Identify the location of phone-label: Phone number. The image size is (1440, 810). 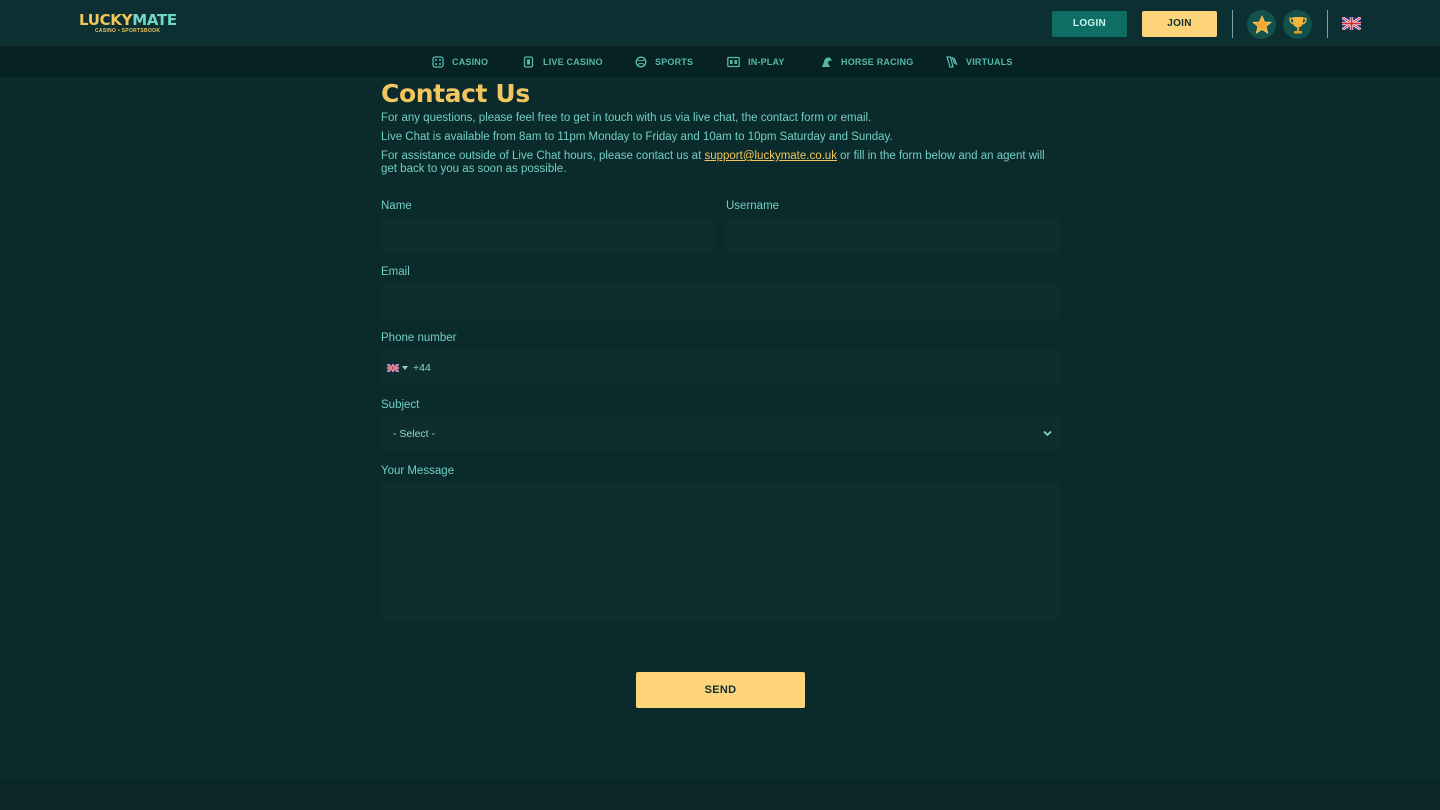
(419, 338).